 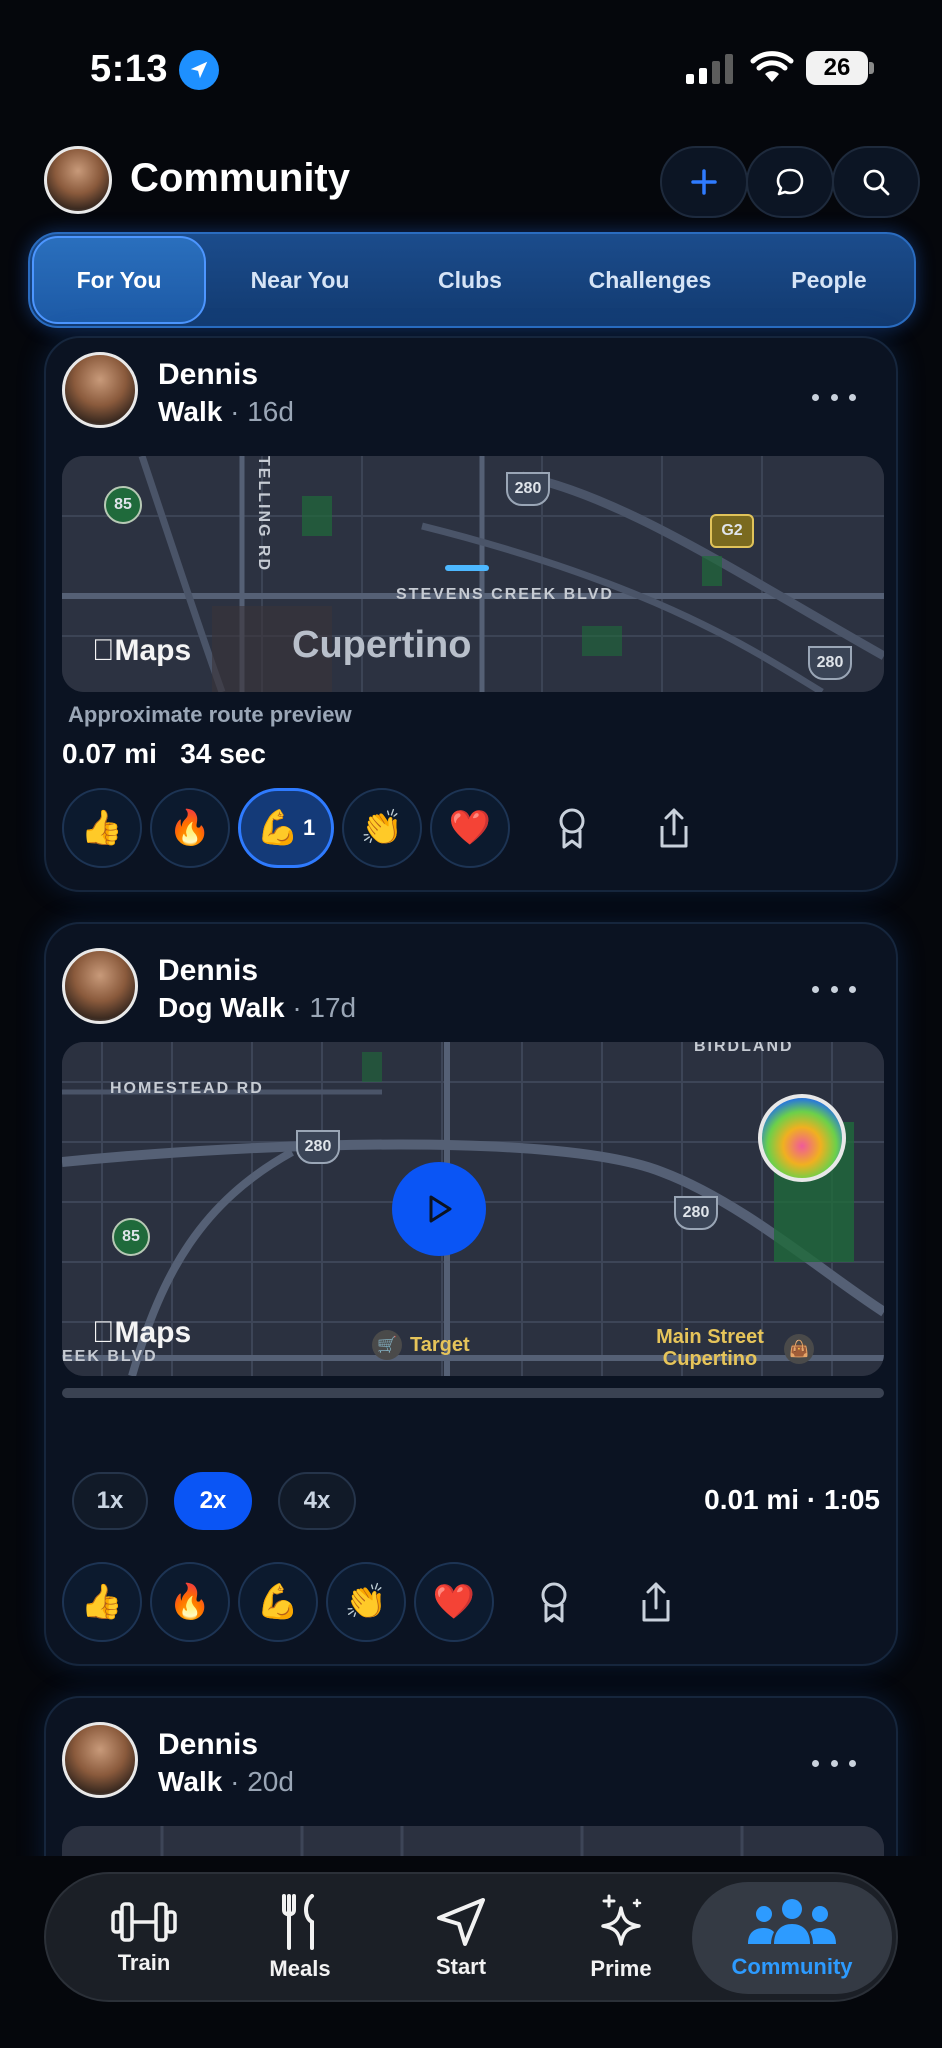 I want to click on tab-start: Start, so click(x=461, y=1938).